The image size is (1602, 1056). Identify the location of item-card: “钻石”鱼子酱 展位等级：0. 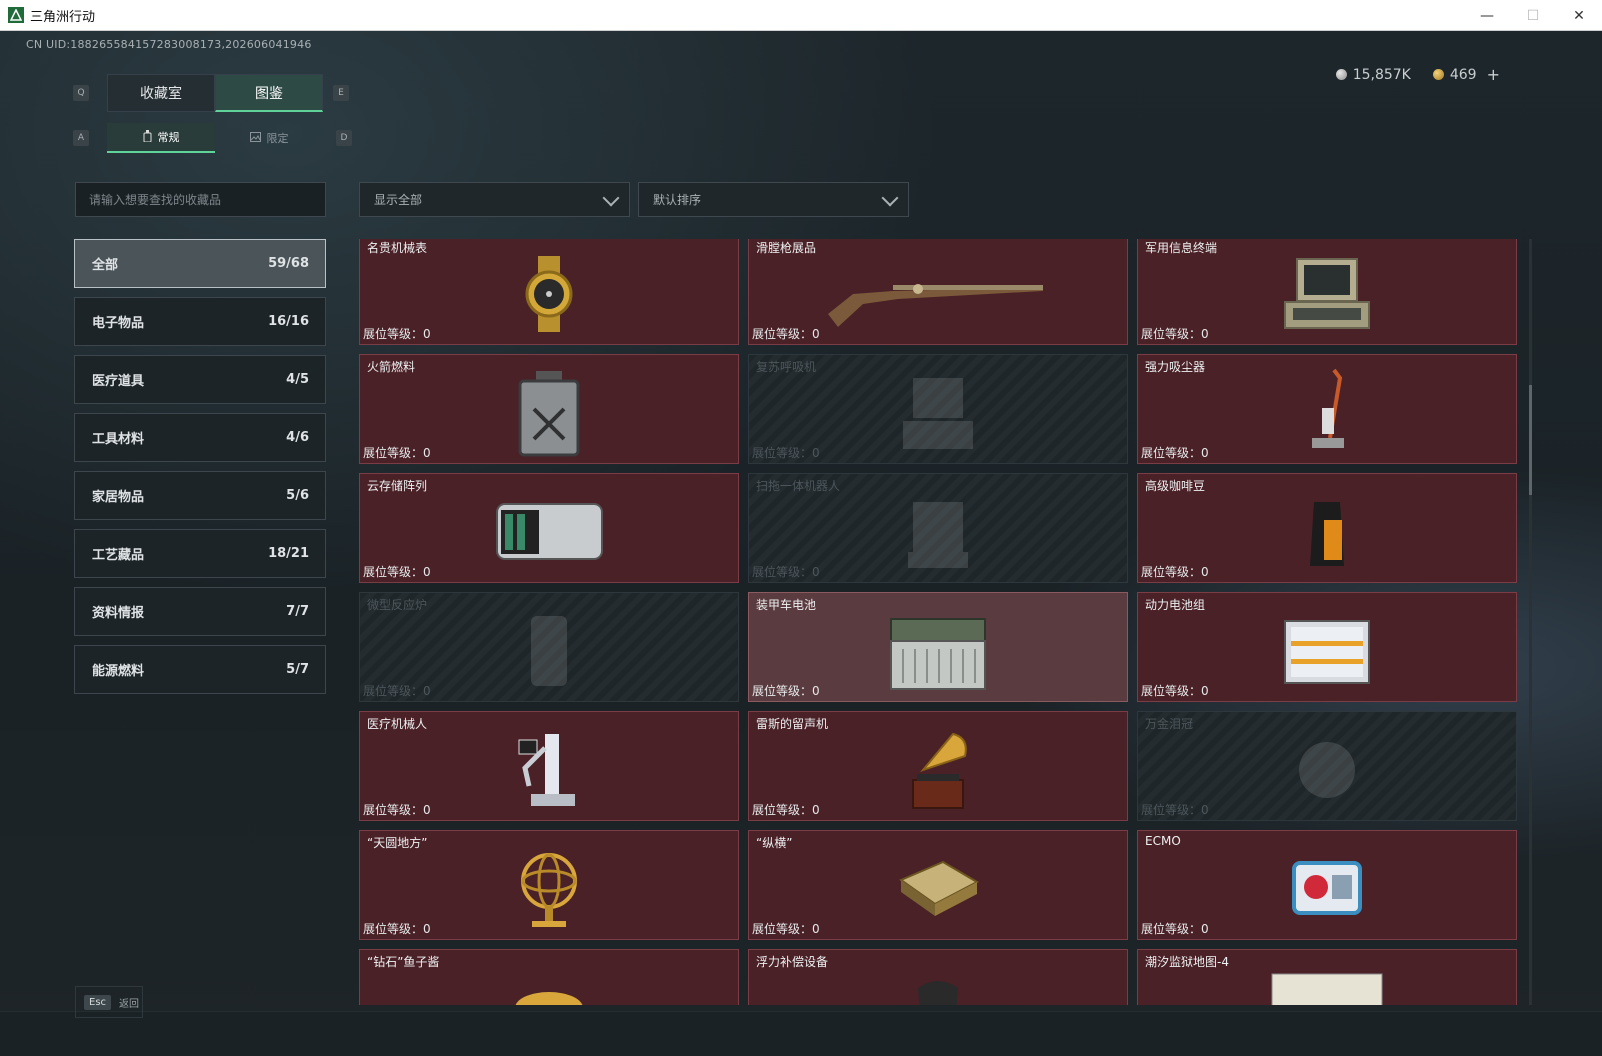
(549, 977).